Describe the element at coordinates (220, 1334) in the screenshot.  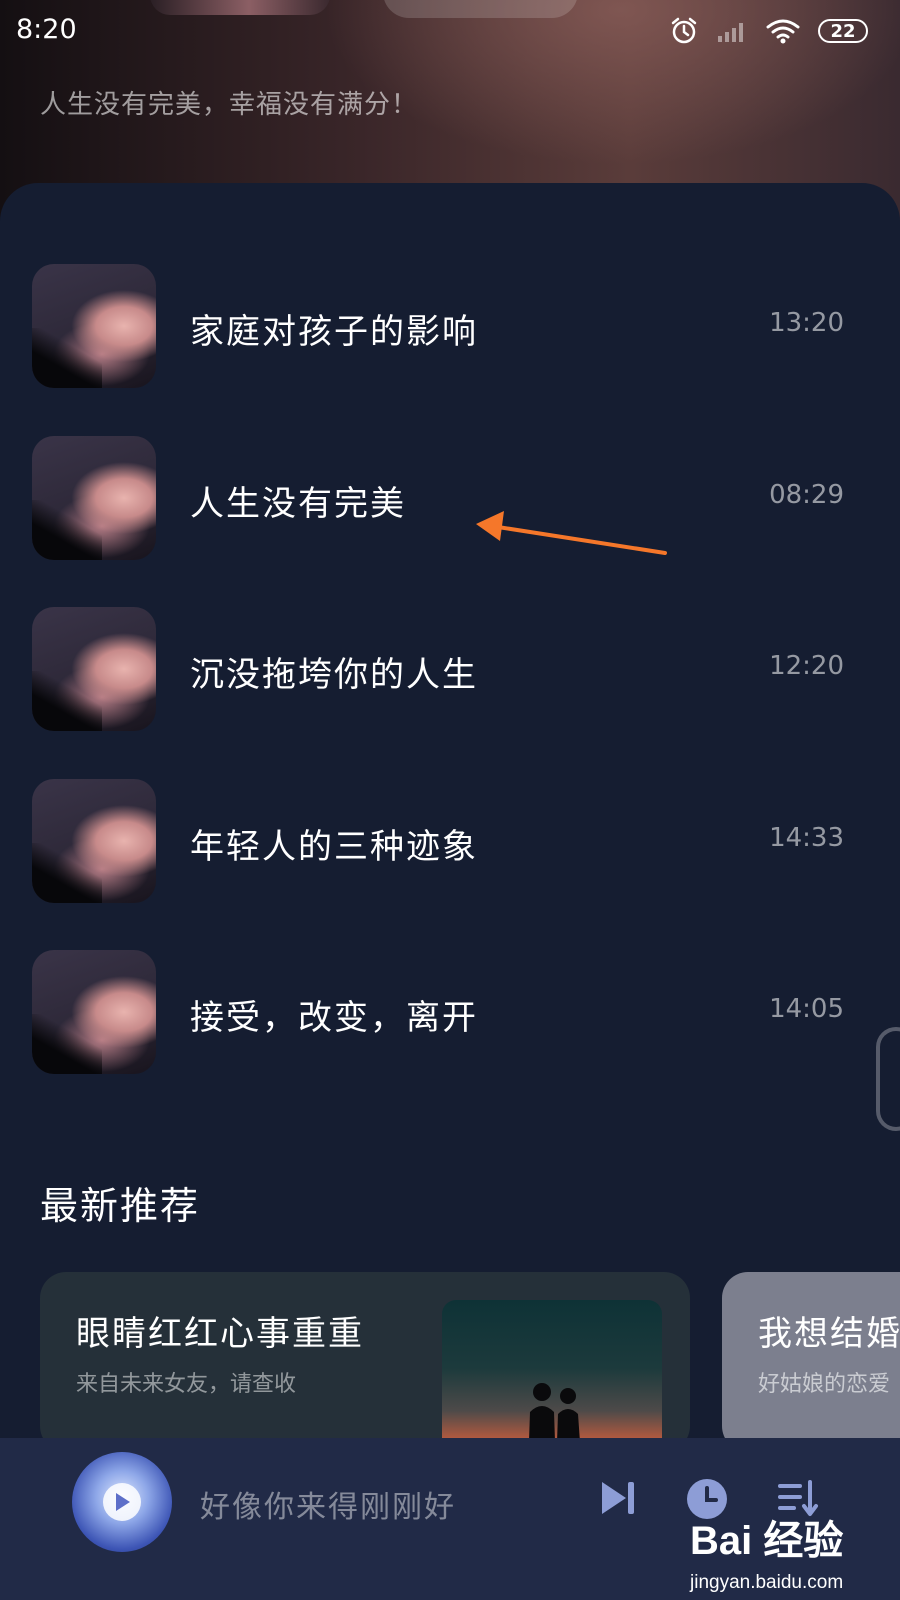
I see `recommend-card-title: 眼睛红红心事重重` at that location.